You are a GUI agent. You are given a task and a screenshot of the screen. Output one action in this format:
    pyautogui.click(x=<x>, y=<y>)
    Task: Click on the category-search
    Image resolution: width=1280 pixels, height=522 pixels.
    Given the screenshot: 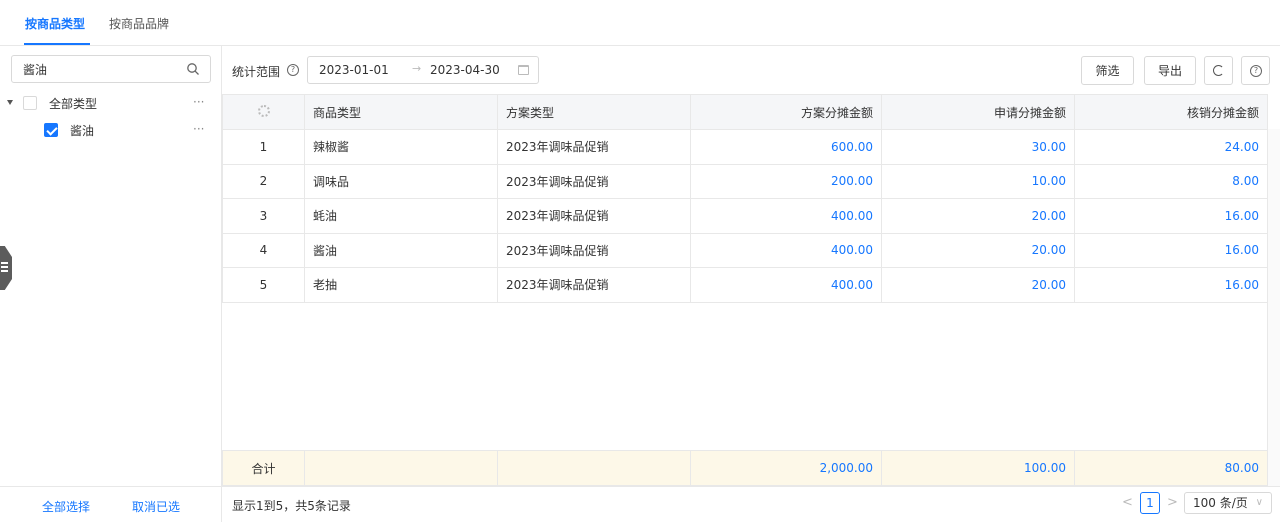 What is the action you would take?
    pyautogui.click(x=111, y=69)
    